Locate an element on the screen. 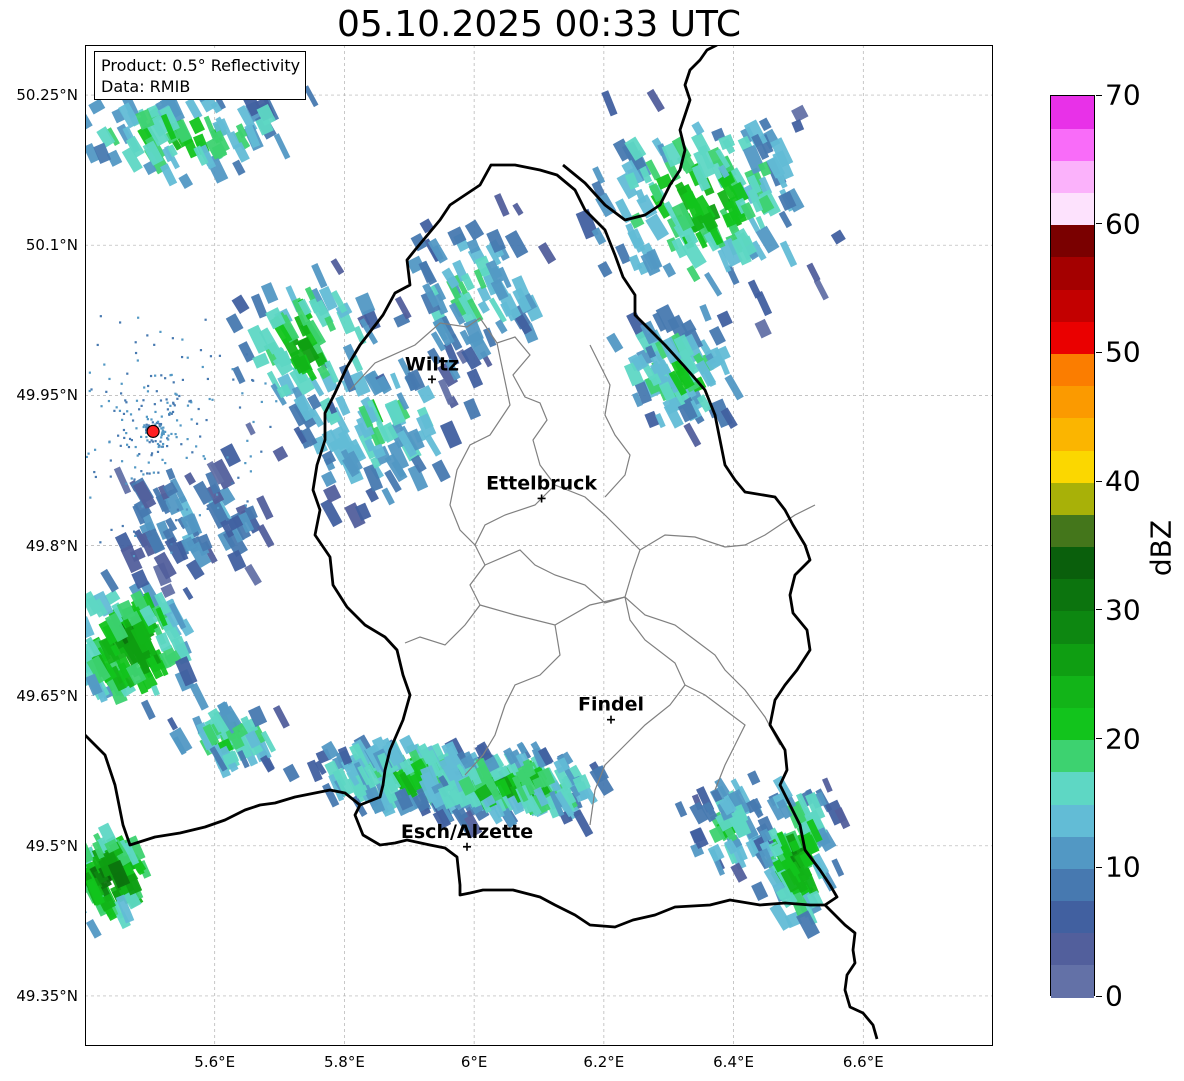 The image size is (1184, 1081). lat-tick-label: 50.1°N is located at coordinates (51, 245).